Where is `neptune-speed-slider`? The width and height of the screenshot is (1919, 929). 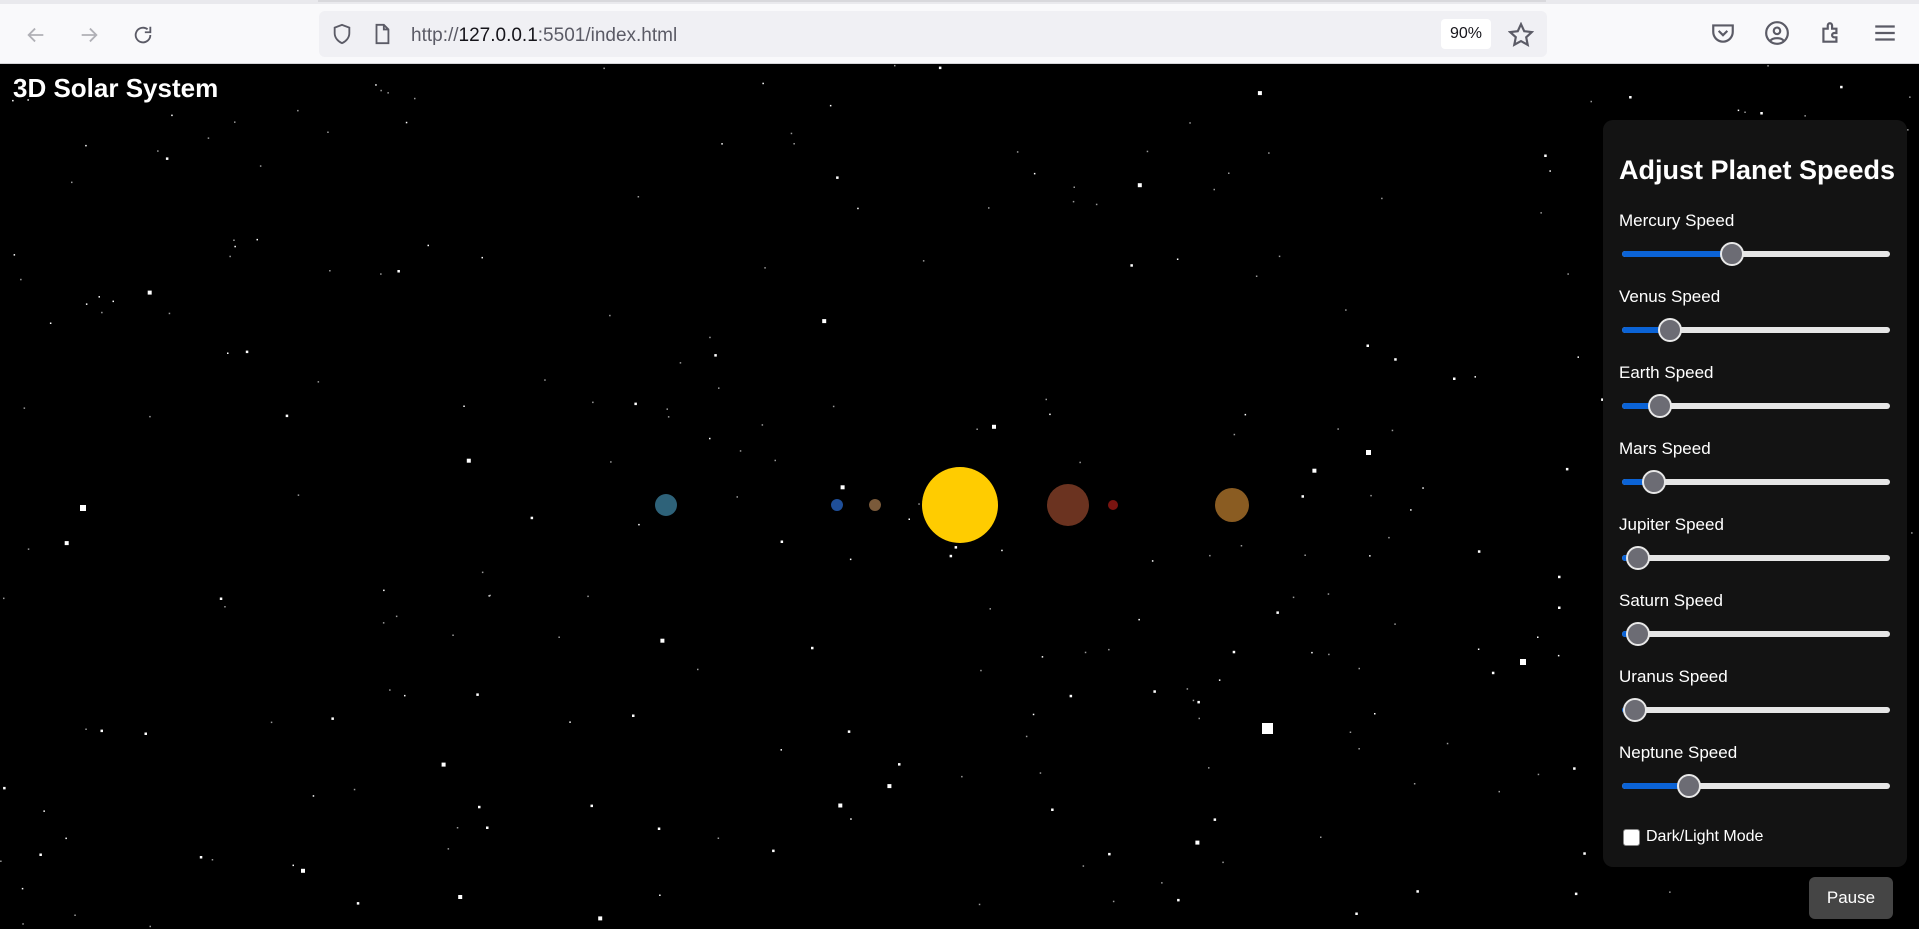
neptune-speed-slider is located at coordinates (1755, 786).